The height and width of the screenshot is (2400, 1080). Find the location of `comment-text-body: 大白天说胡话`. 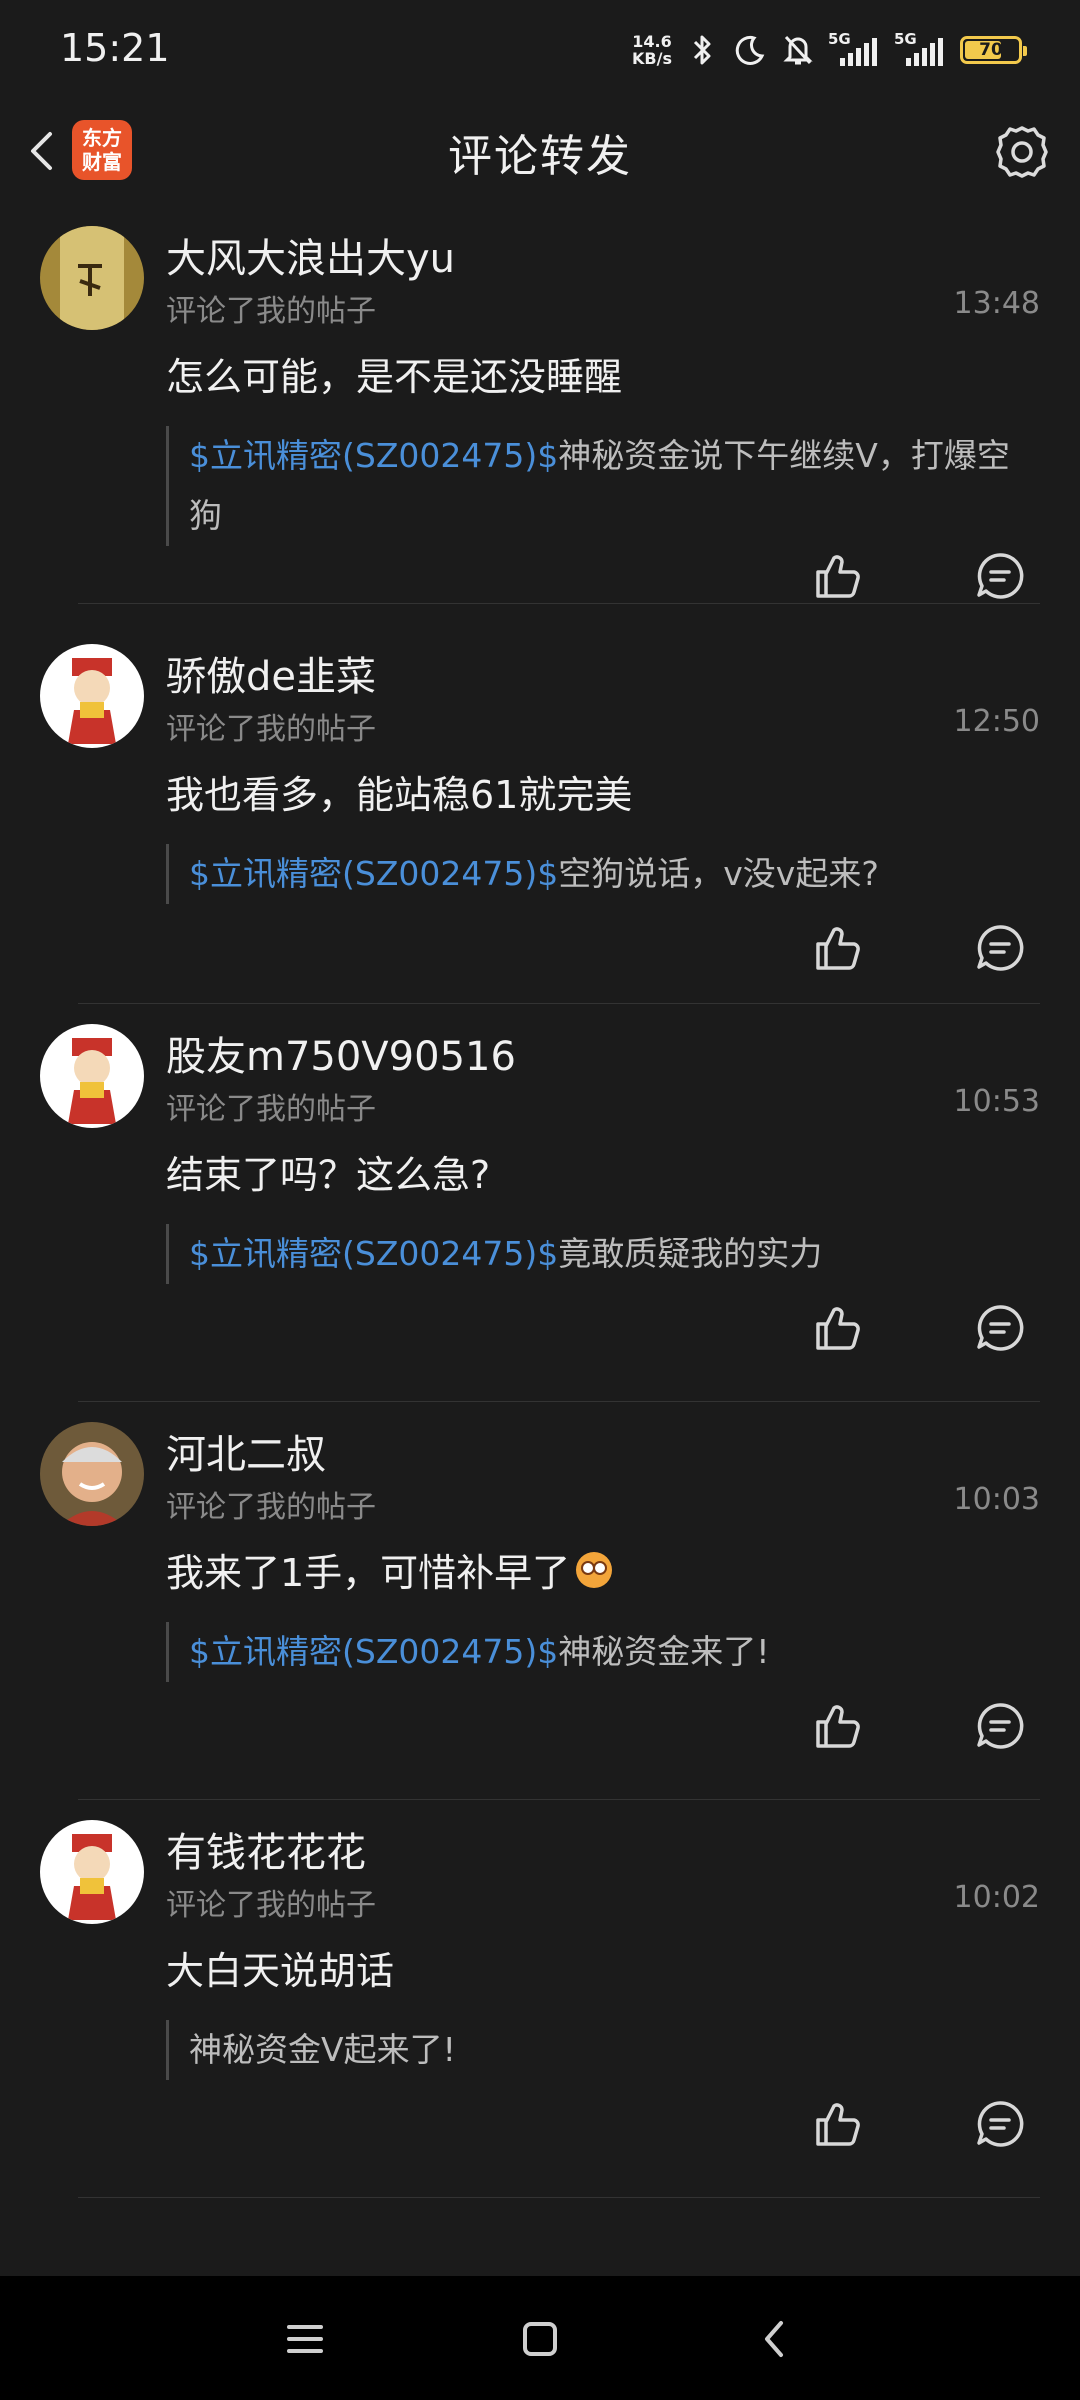

comment-text-body: 大白天说胡话 is located at coordinates (280, 1971).